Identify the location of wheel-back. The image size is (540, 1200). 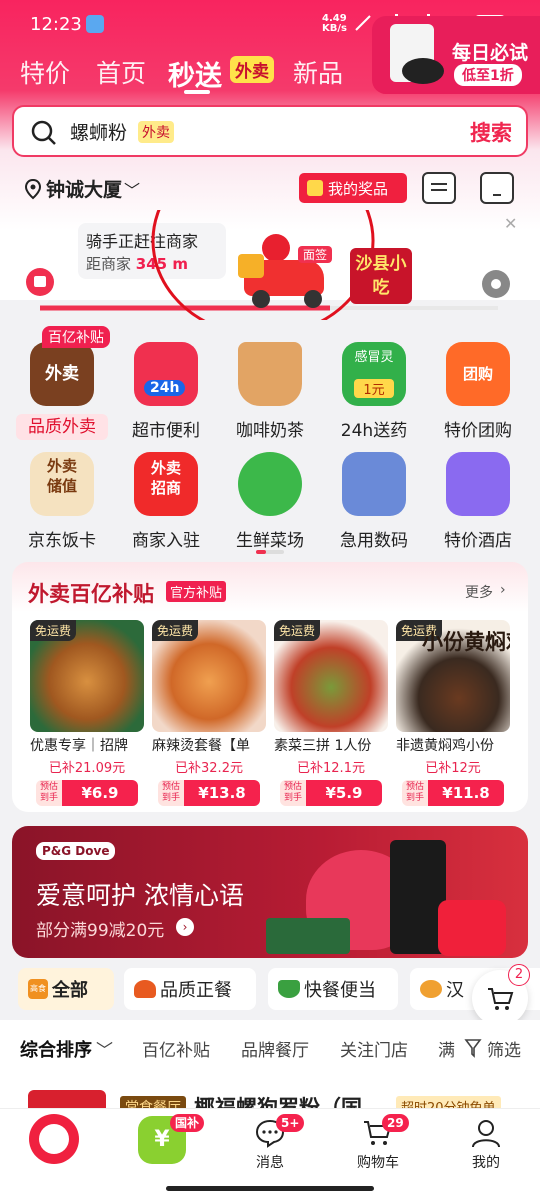
(313, 299).